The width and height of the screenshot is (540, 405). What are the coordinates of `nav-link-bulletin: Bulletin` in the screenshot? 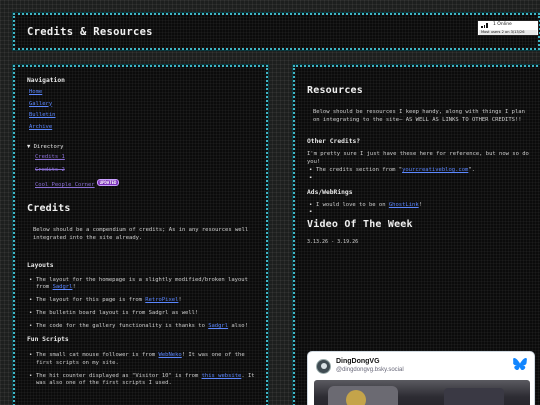 It's located at (42, 115).